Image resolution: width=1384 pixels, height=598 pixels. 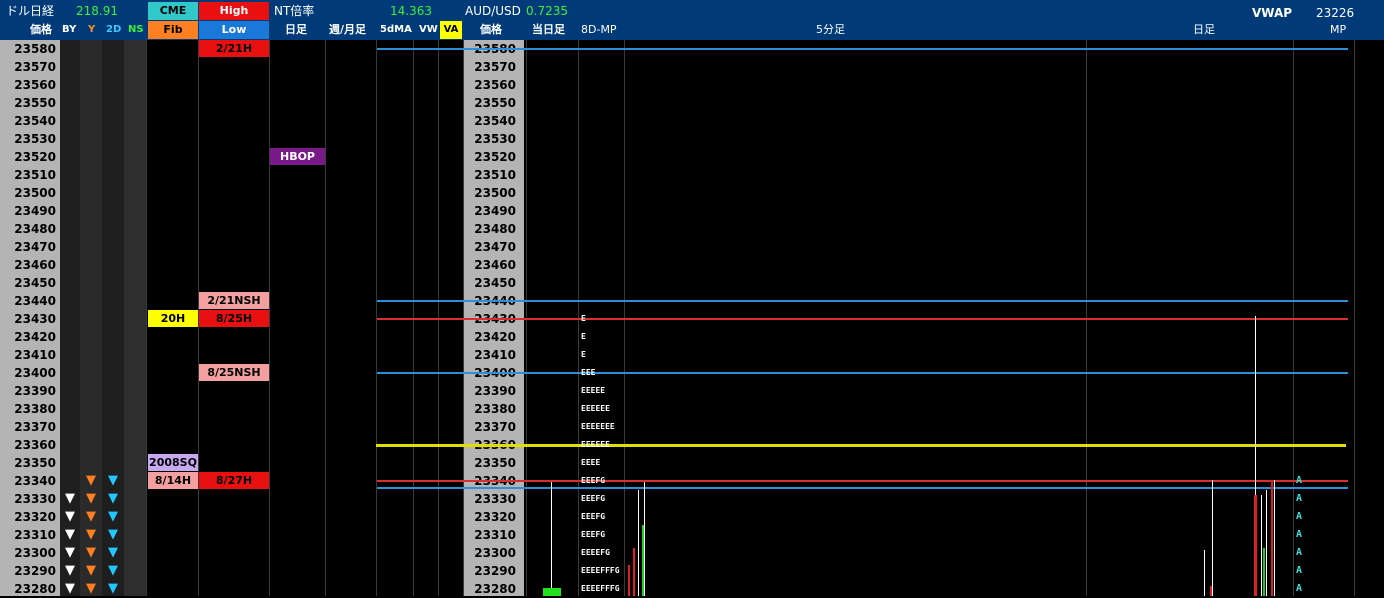 What do you see at coordinates (547, 11) in the screenshot?
I see `aud-usd-value: 0.7235` at bounding box center [547, 11].